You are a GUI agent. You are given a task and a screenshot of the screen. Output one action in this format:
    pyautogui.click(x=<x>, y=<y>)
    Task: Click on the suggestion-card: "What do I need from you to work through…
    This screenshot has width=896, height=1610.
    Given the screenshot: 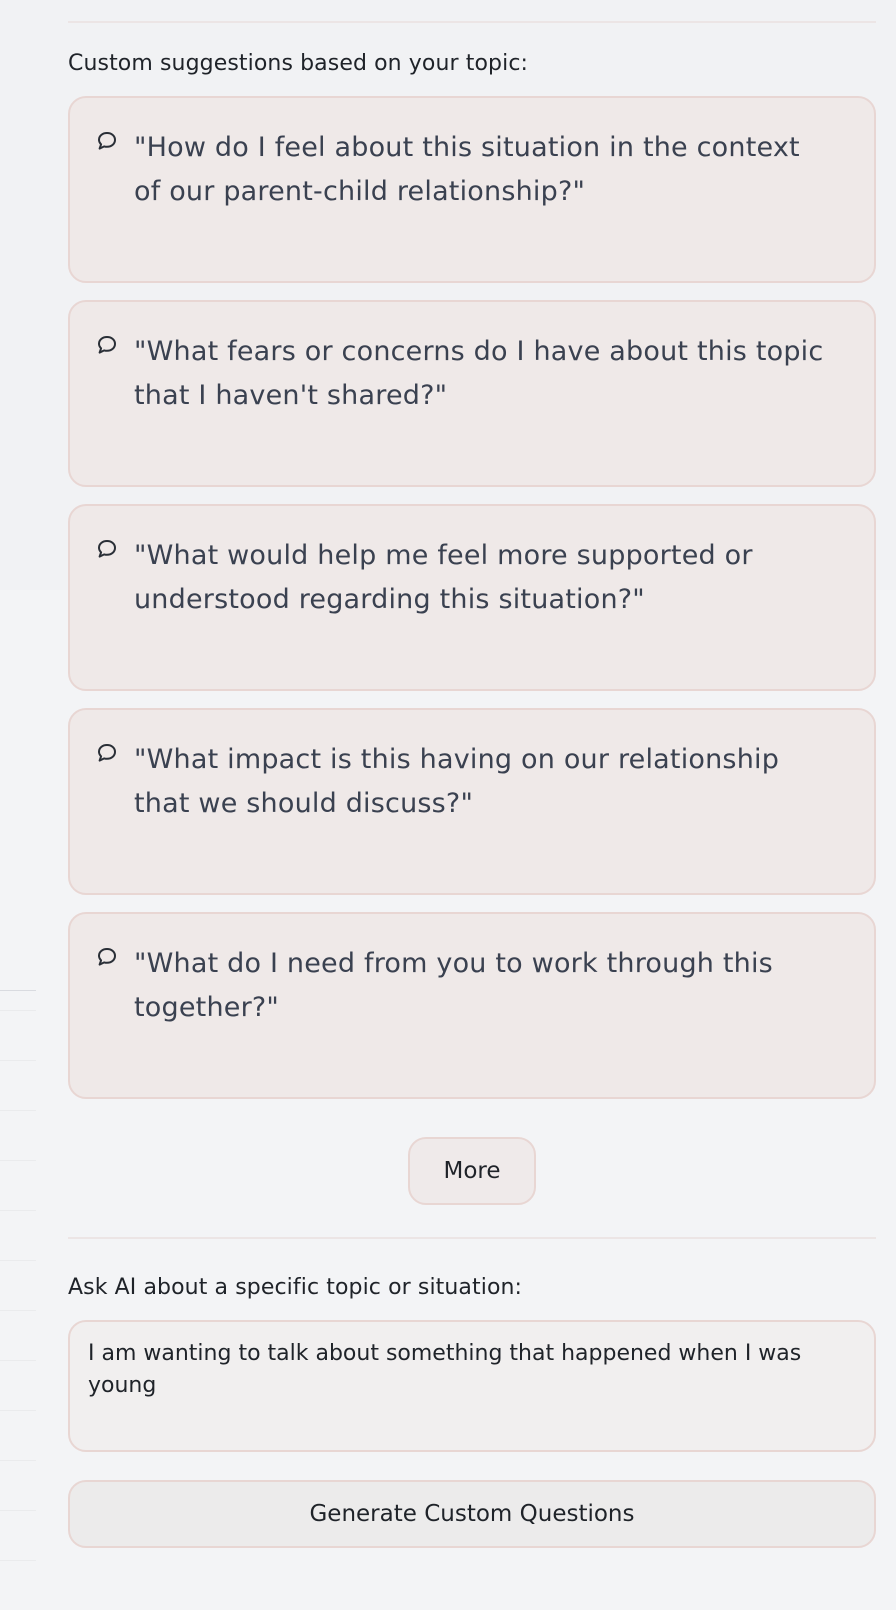 What is the action you would take?
    pyautogui.click(x=472, y=1005)
    